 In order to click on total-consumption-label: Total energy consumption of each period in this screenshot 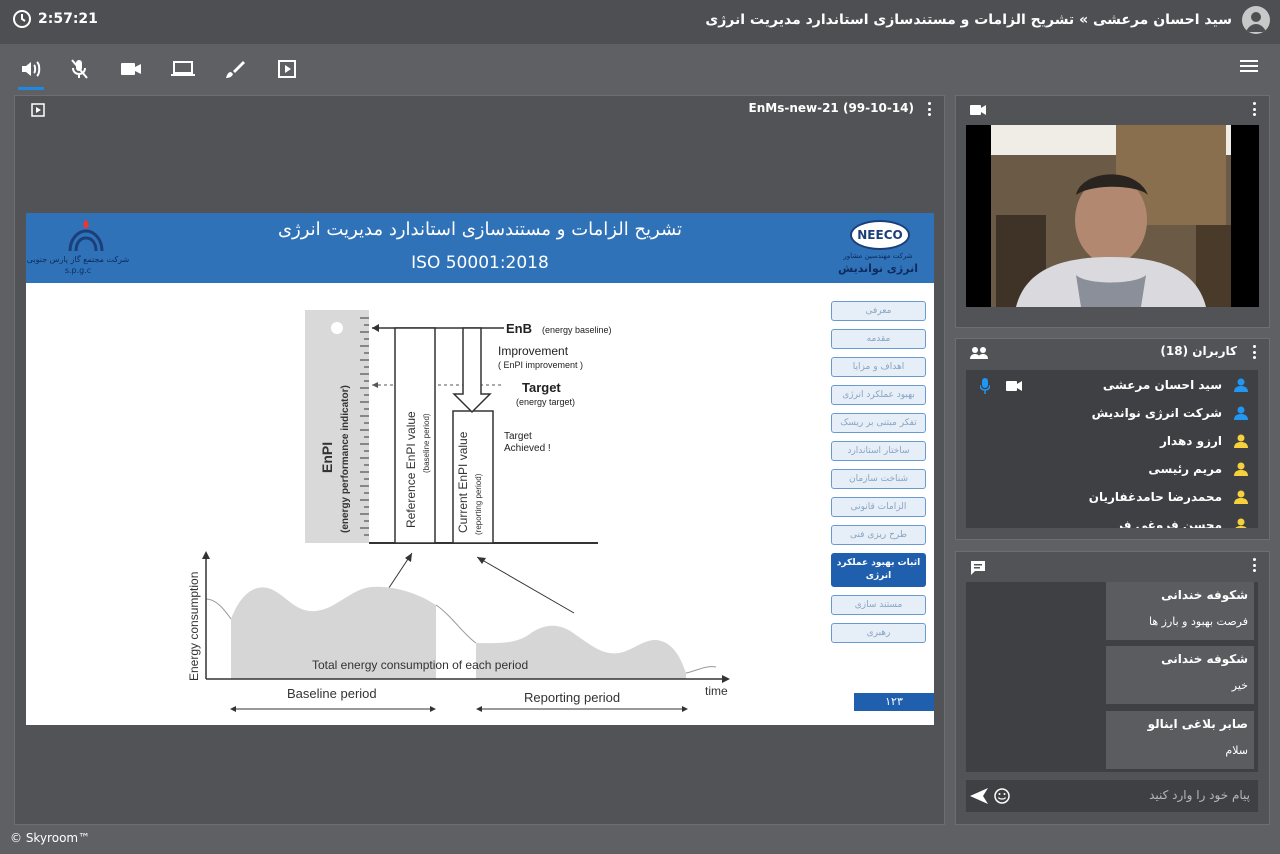, I will do `click(420, 665)`.